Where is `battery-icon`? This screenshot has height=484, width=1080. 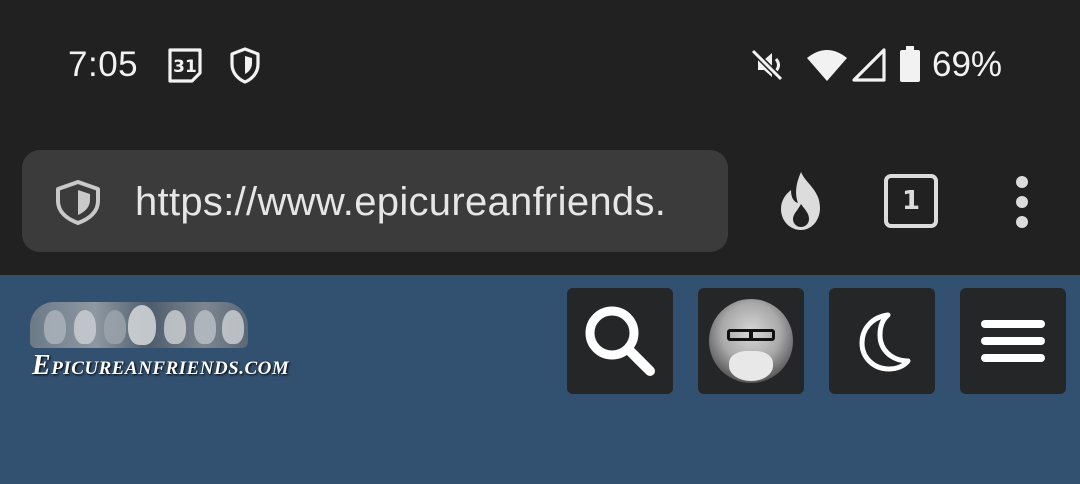
battery-icon is located at coordinates (910, 64).